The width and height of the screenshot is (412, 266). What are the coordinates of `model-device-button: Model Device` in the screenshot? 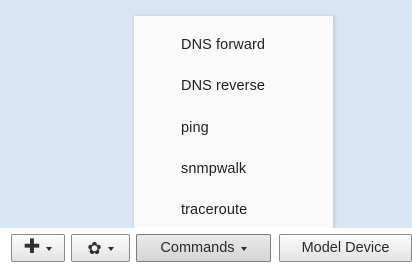 It's located at (345, 248).